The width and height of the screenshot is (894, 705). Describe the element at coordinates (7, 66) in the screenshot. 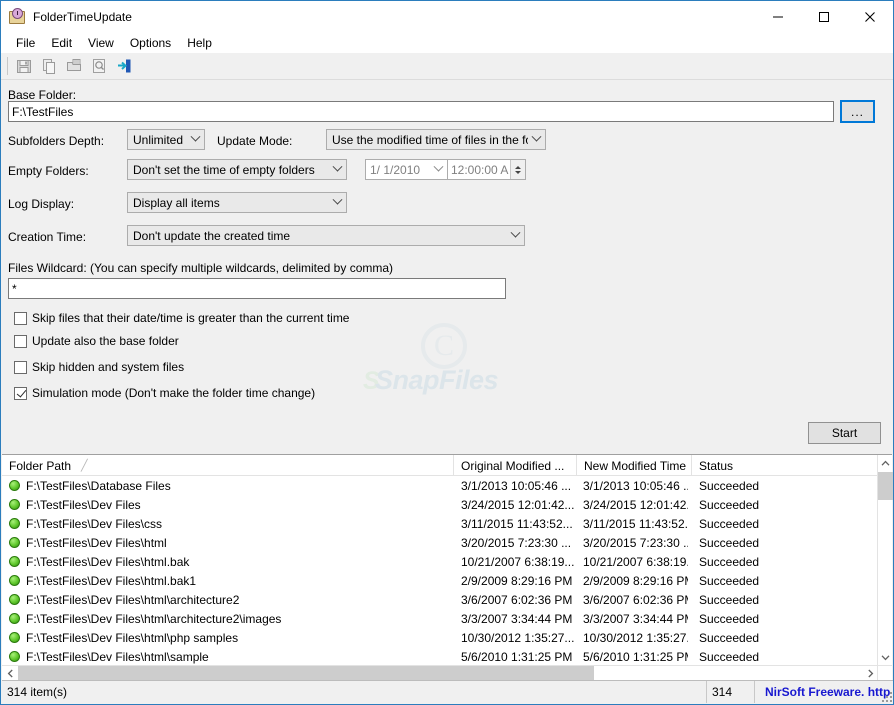

I see `toolbar-grip` at that location.